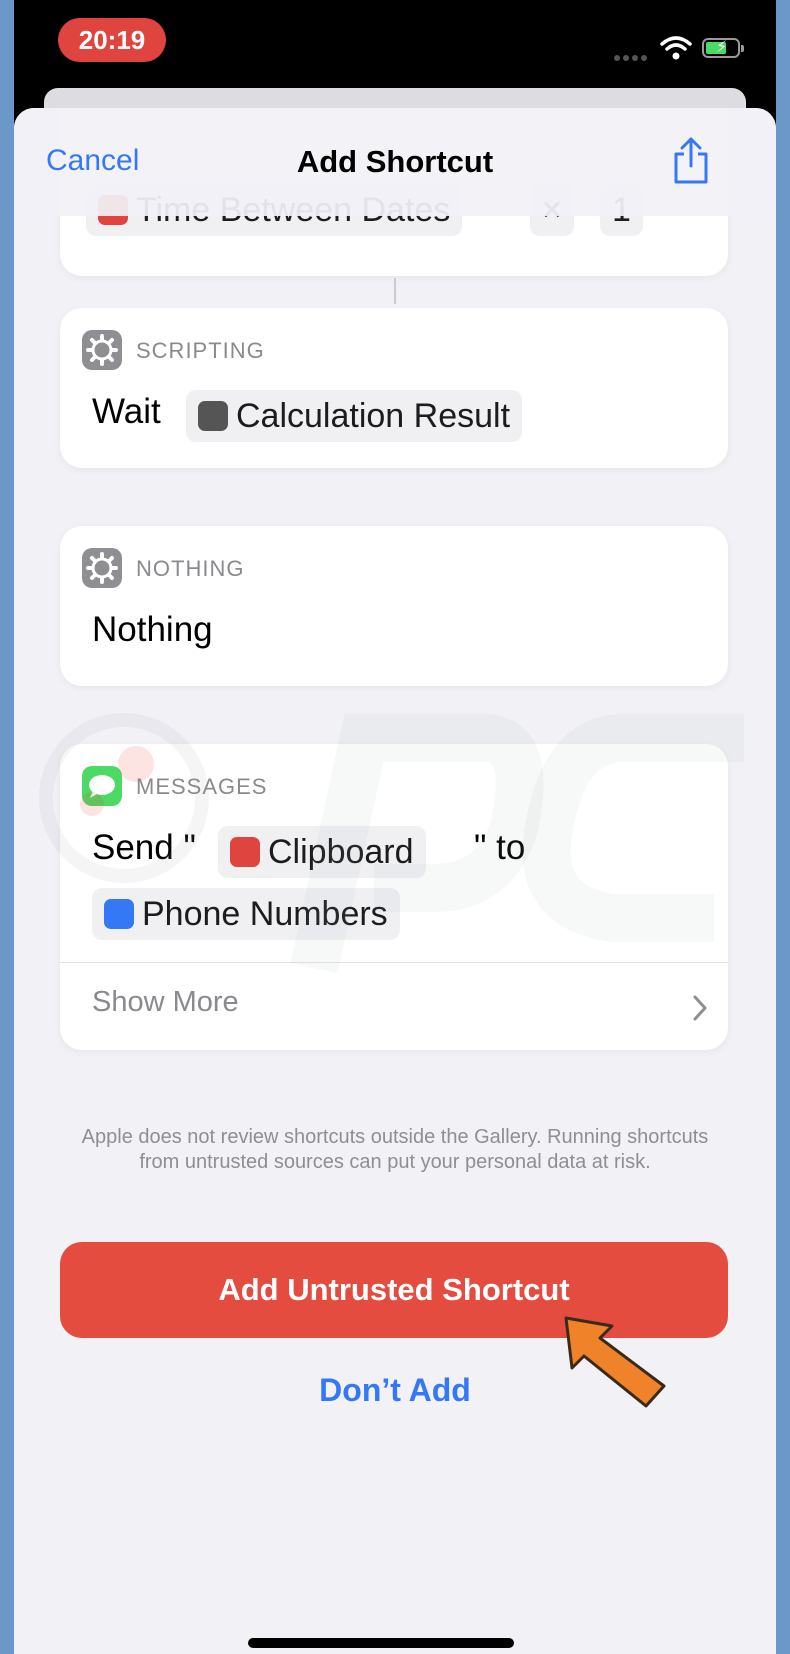 This screenshot has height=1654, width=790. What do you see at coordinates (245, 852) in the screenshot?
I see `scissors-icon` at bounding box center [245, 852].